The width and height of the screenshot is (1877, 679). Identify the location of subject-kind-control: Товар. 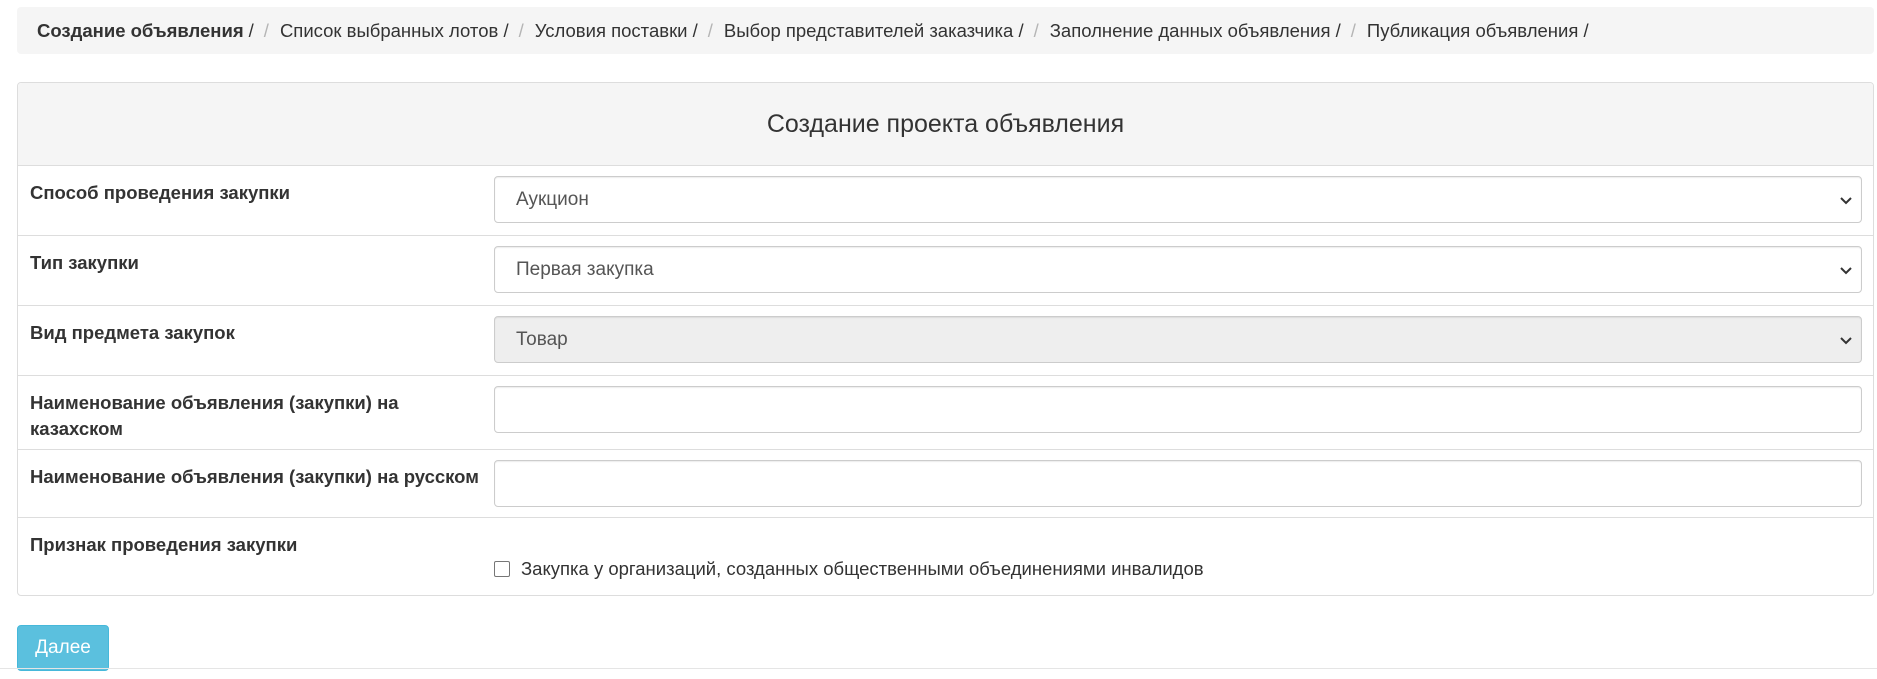
(1183, 340).